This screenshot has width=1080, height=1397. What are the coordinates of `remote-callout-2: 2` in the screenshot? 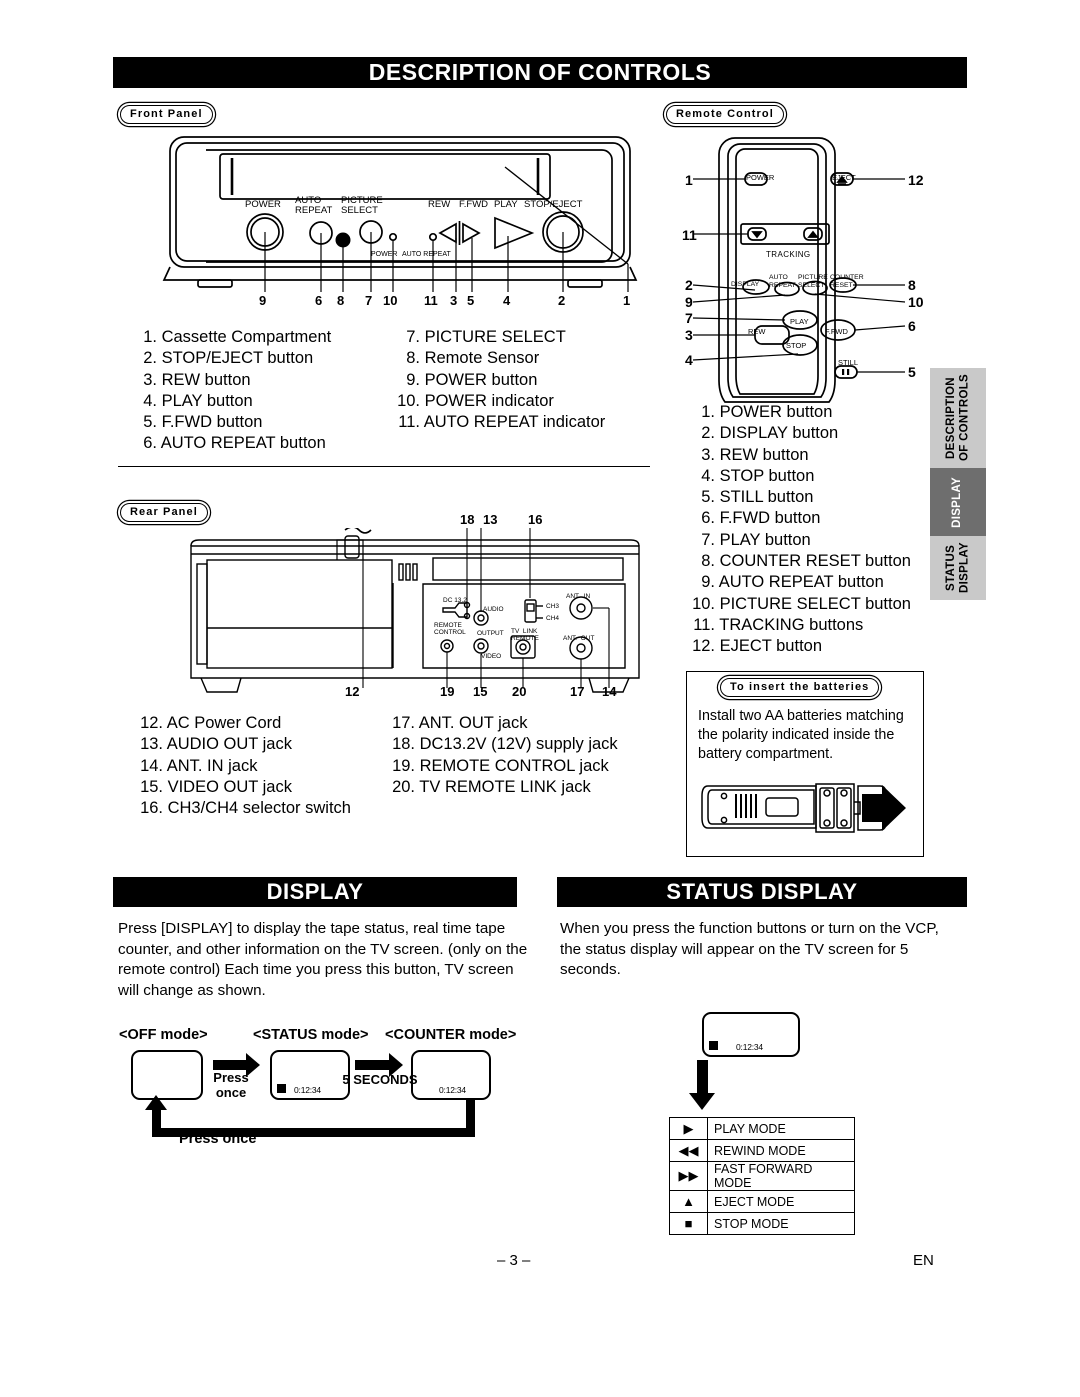 It's located at (689, 285).